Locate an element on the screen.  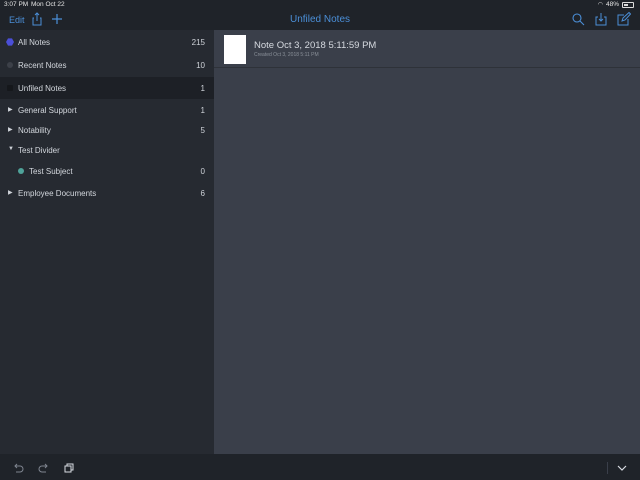
wifi-icon: ◠ is located at coordinates (600, 5).